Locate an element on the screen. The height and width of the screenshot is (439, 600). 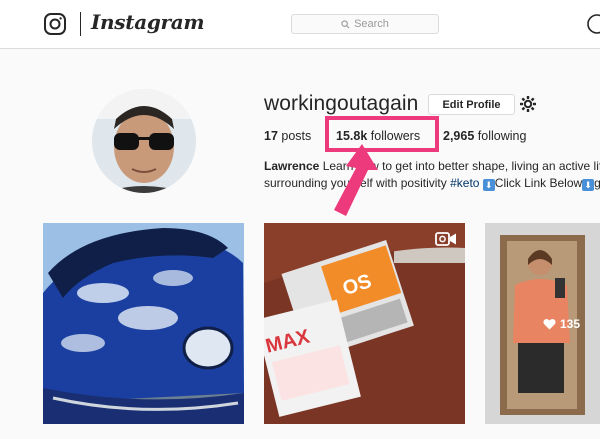
following-stat: 2,965 following is located at coordinates (484, 136).